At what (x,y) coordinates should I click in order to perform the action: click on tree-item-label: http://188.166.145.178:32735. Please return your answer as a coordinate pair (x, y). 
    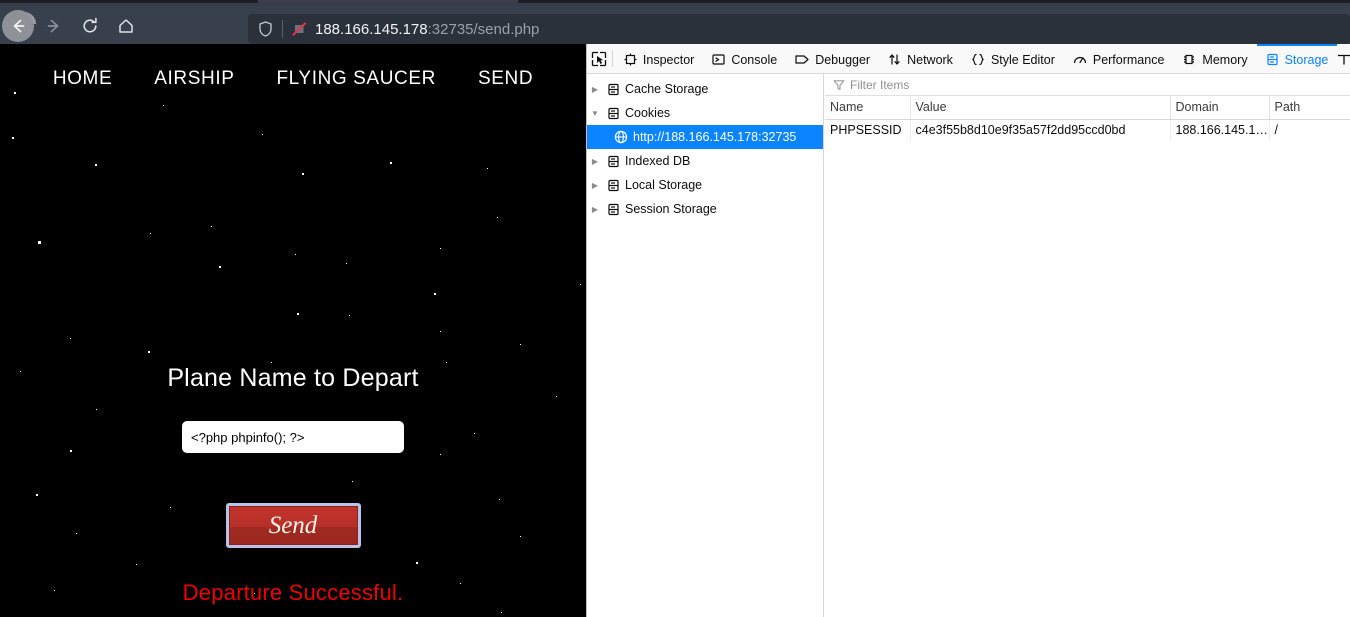
    Looking at the image, I should click on (715, 137).